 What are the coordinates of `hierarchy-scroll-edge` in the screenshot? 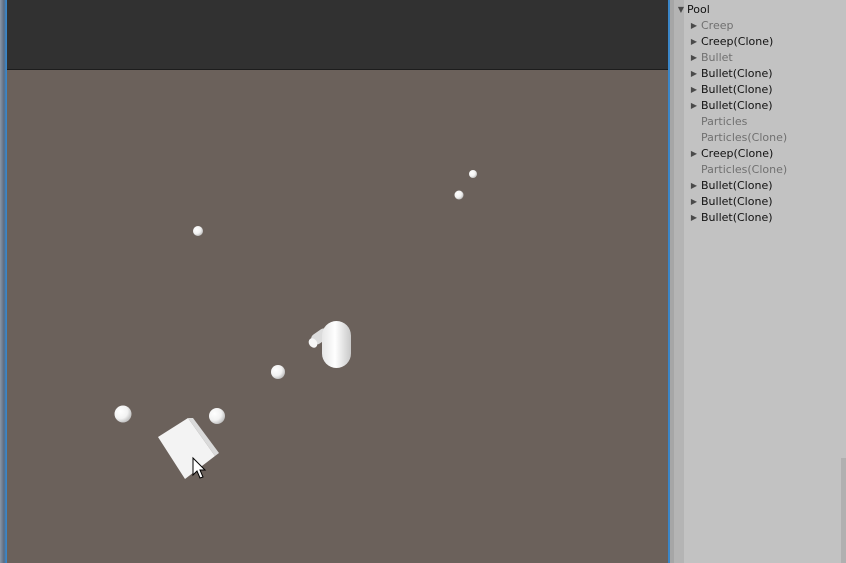 It's located at (843, 510).